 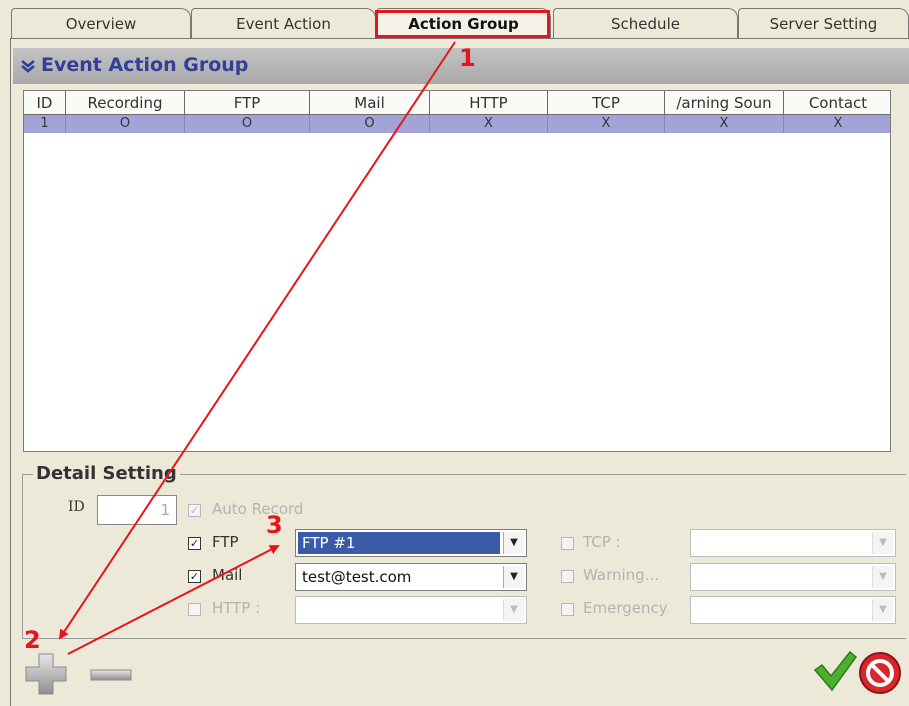 I want to click on column-header-recording: Recording, so click(x=125, y=103).